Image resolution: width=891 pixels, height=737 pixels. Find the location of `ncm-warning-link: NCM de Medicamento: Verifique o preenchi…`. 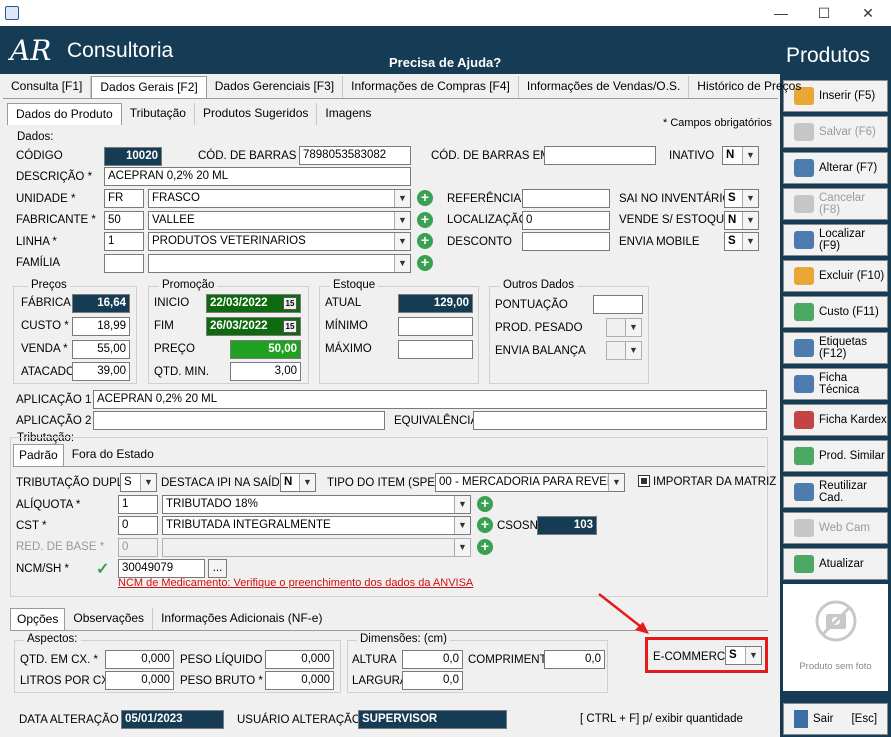

ncm-warning-link: NCM de Medicamento: Verifique o preenchi… is located at coordinates (295, 583).